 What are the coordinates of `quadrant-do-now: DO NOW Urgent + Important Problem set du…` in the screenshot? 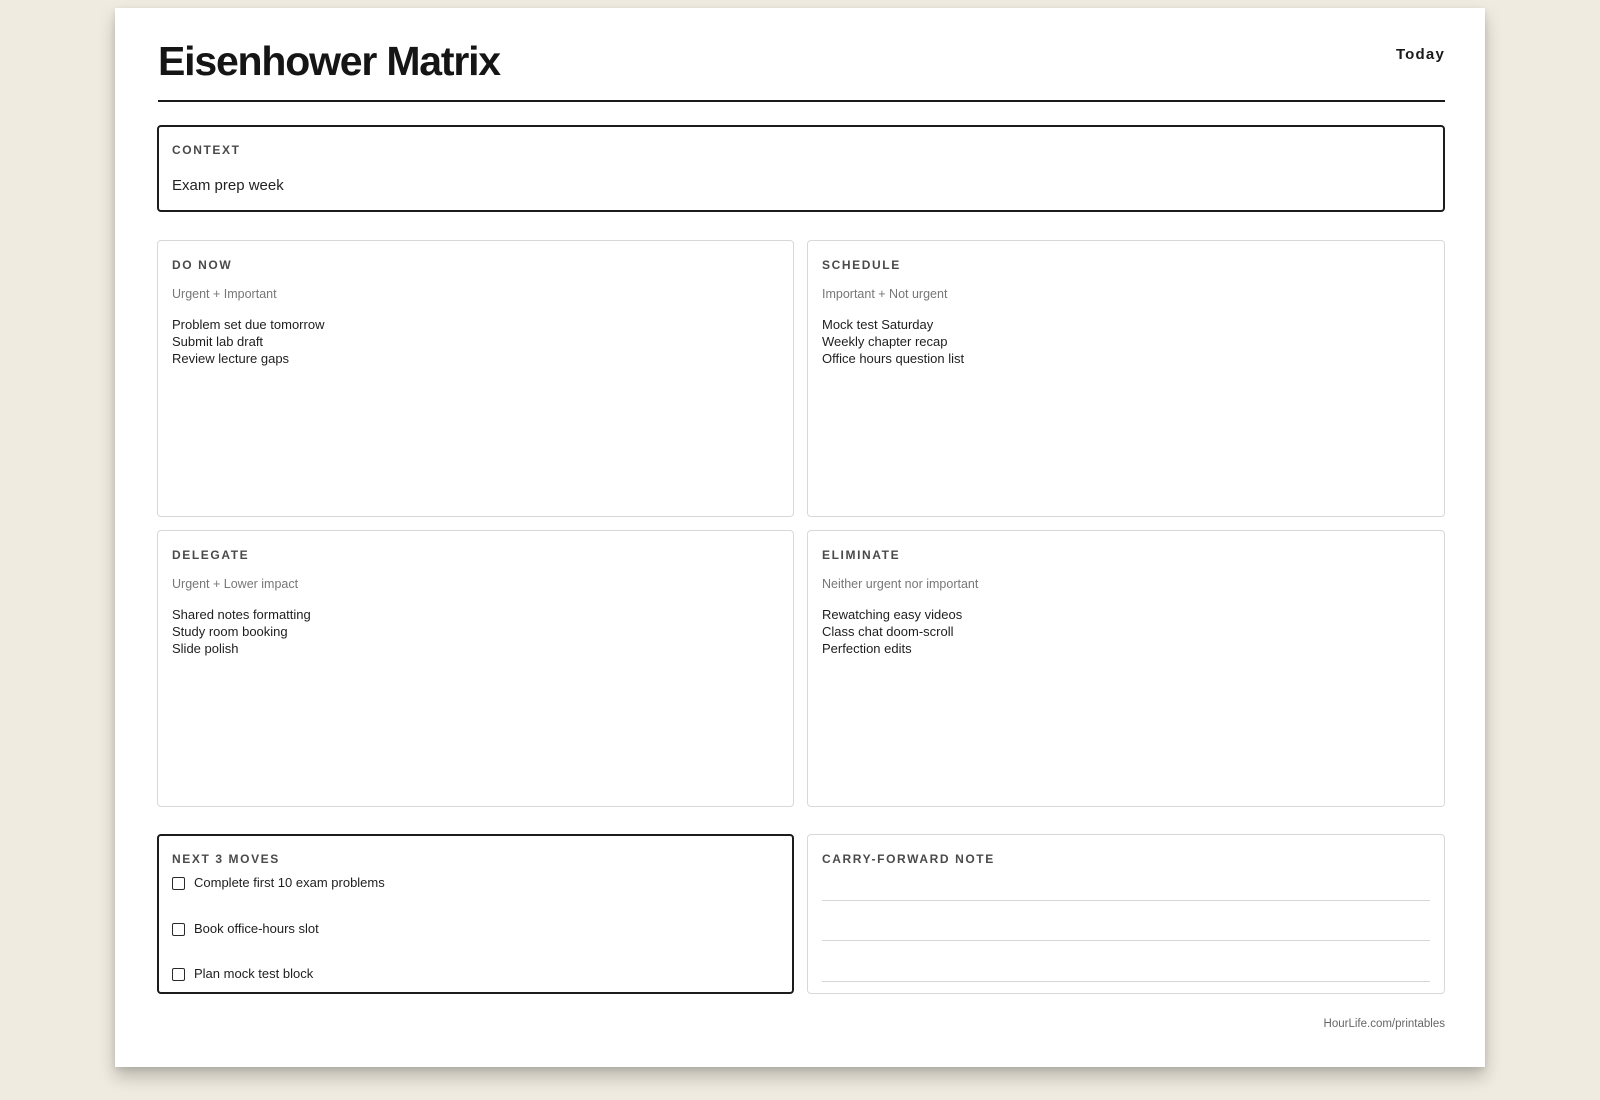 It's located at (475, 378).